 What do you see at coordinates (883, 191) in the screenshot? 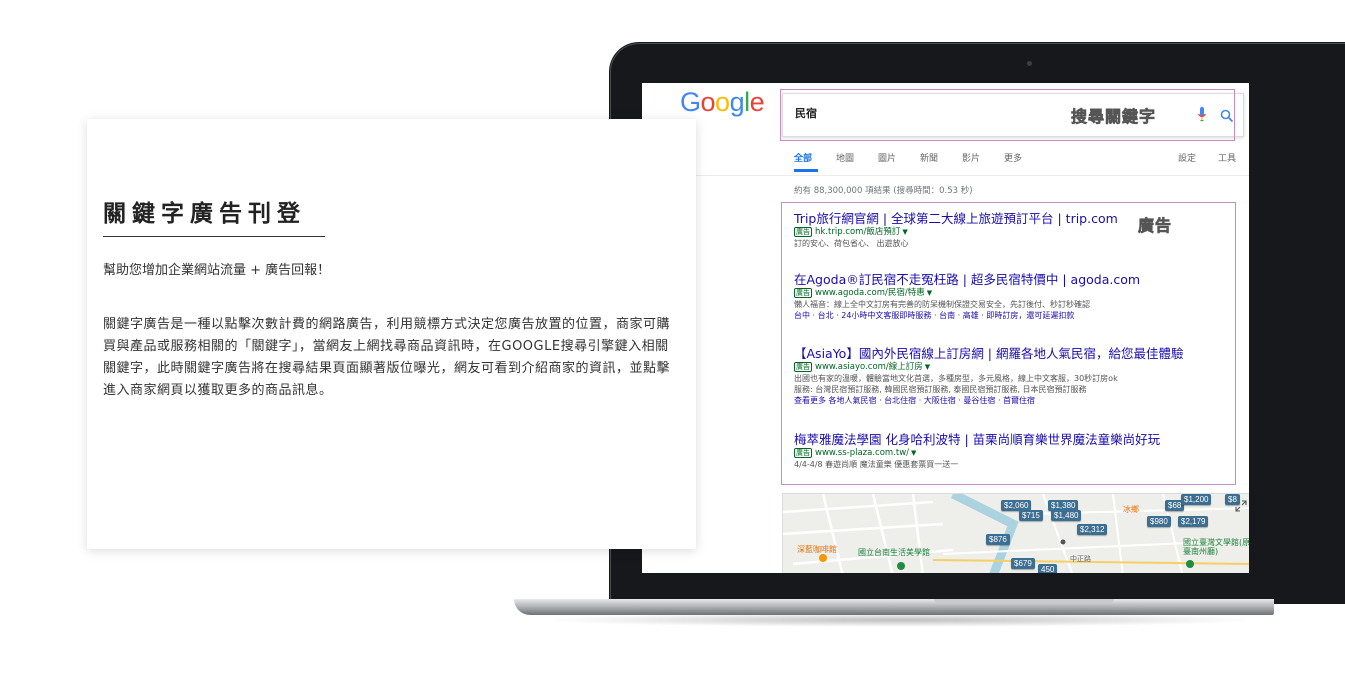
I see `result-stats: 約有 88,300,000 項結果 (搜尋時間：0.53 秒)` at bounding box center [883, 191].